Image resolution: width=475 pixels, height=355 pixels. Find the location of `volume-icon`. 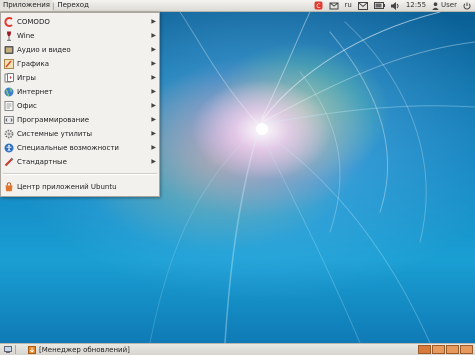

volume-icon is located at coordinates (395, 5).